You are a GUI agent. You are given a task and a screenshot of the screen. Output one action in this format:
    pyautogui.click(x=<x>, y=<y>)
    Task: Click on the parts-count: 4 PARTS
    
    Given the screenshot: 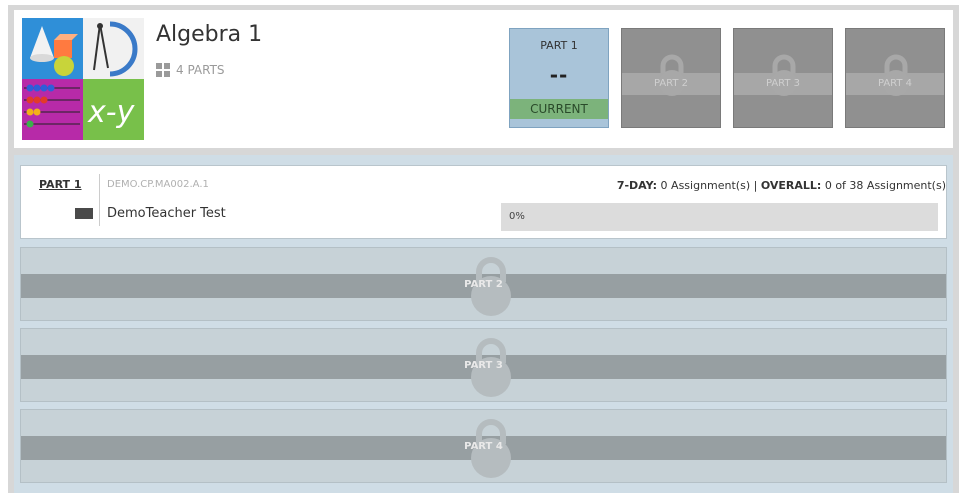 What is the action you would take?
    pyautogui.click(x=190, y=70)
    